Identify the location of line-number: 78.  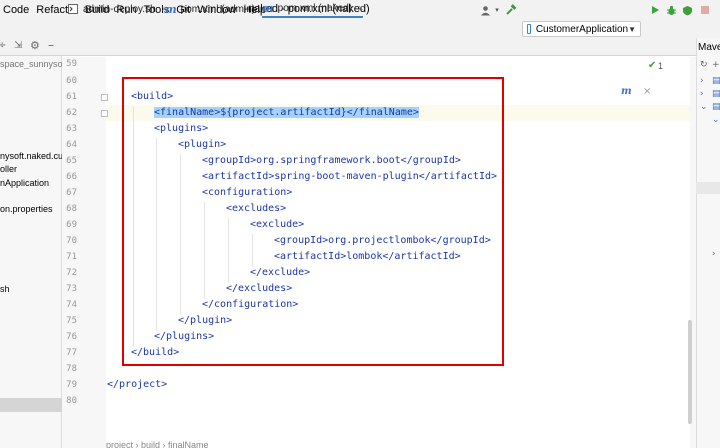
(71, 369).